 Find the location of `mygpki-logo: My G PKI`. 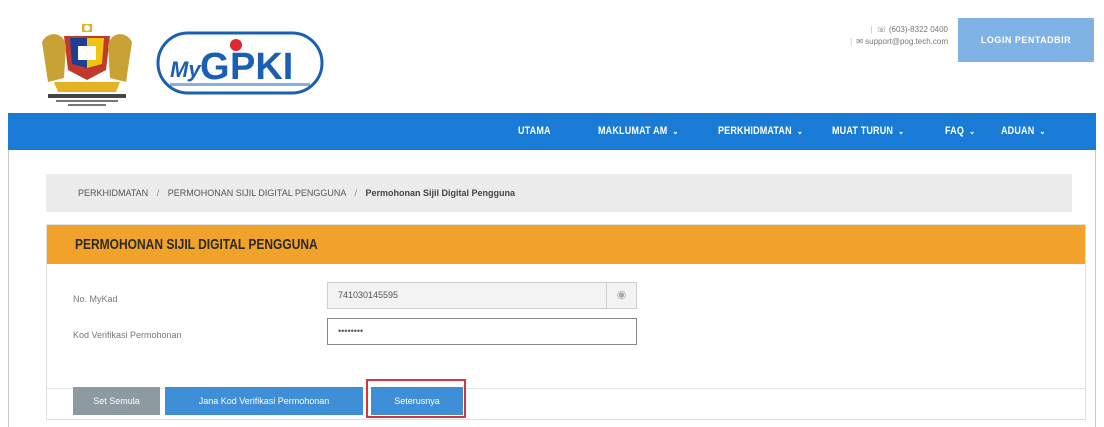

mygpki-logo: My G PKI is located at coordinates (240, 63).